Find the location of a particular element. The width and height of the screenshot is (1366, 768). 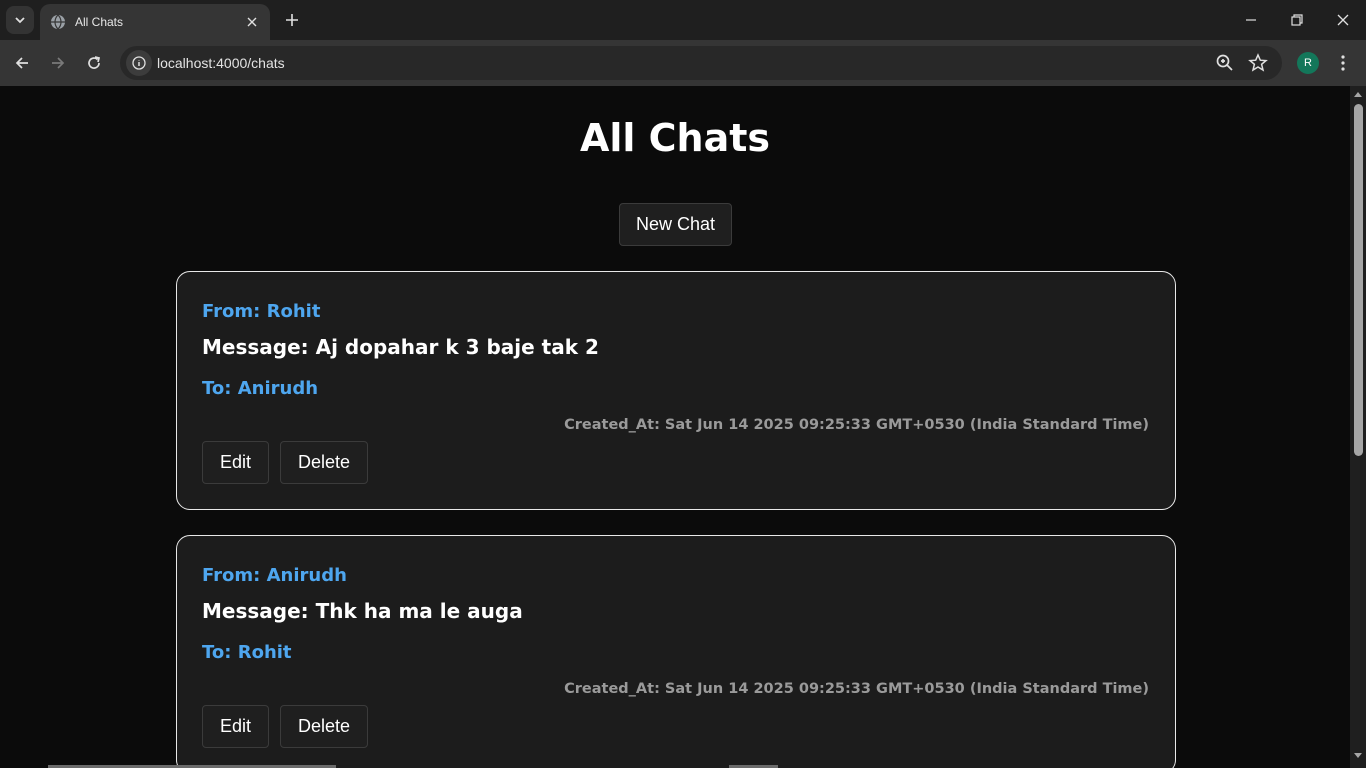

tab-all-chats: All Chats is located at coordinates (155, 22).